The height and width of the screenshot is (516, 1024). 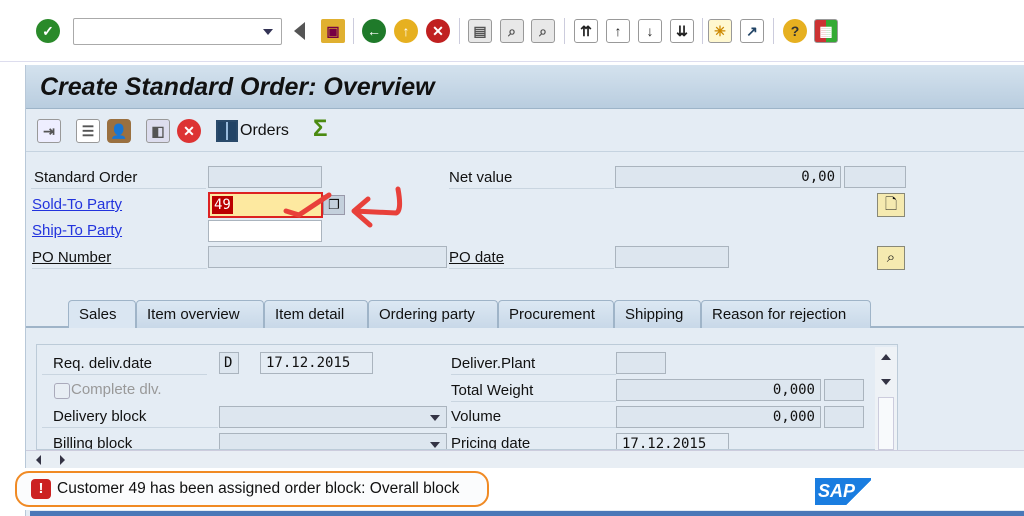 I want to click on deliver-plant-field, so click(x=641, y=363).